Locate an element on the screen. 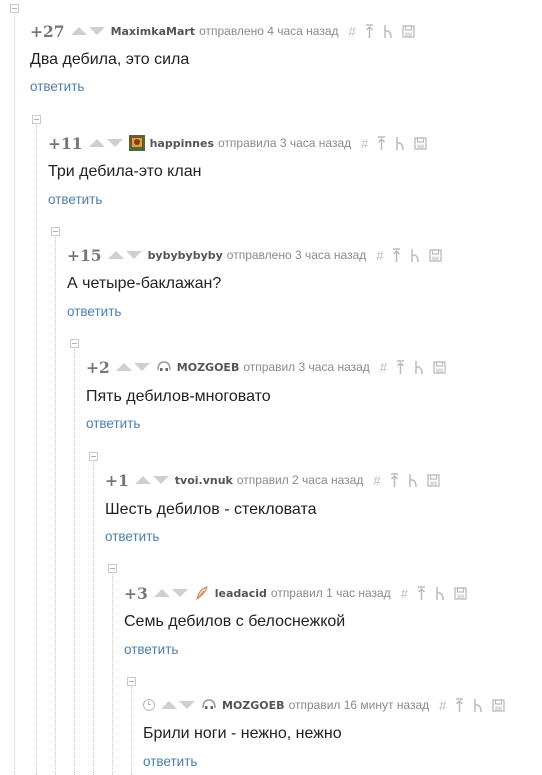  comment-rating: +2 is located at coordinates (98, 367).